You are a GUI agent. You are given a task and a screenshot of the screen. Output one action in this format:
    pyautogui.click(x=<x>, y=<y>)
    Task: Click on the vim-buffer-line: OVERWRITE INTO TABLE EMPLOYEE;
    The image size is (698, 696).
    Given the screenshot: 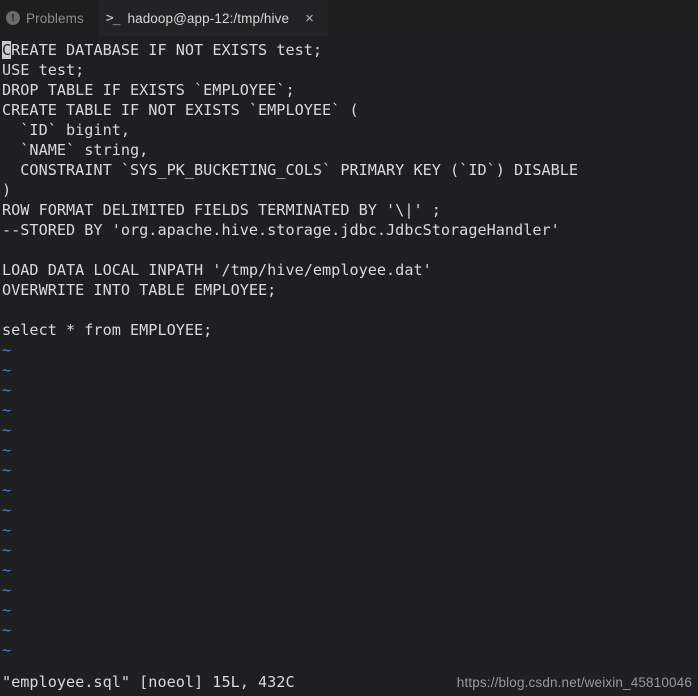 What is the action you would take?
    pyautogui.click(x=139, y=290)
    